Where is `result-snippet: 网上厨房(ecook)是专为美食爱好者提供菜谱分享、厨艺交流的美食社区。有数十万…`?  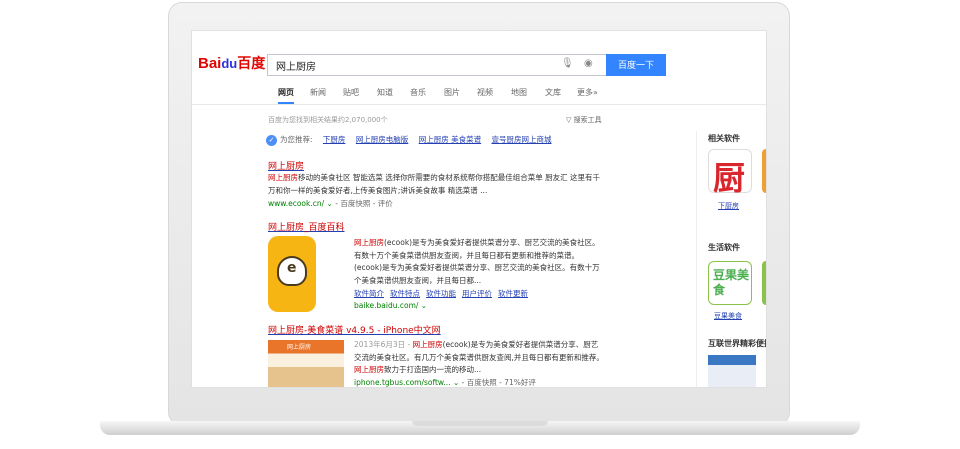
result-snippet: 网上厨房(ecook)是专为美食爱好者提供菜谱分享、厨艺交流的美食社区。有数十万… is located at coordinates (479, 262).